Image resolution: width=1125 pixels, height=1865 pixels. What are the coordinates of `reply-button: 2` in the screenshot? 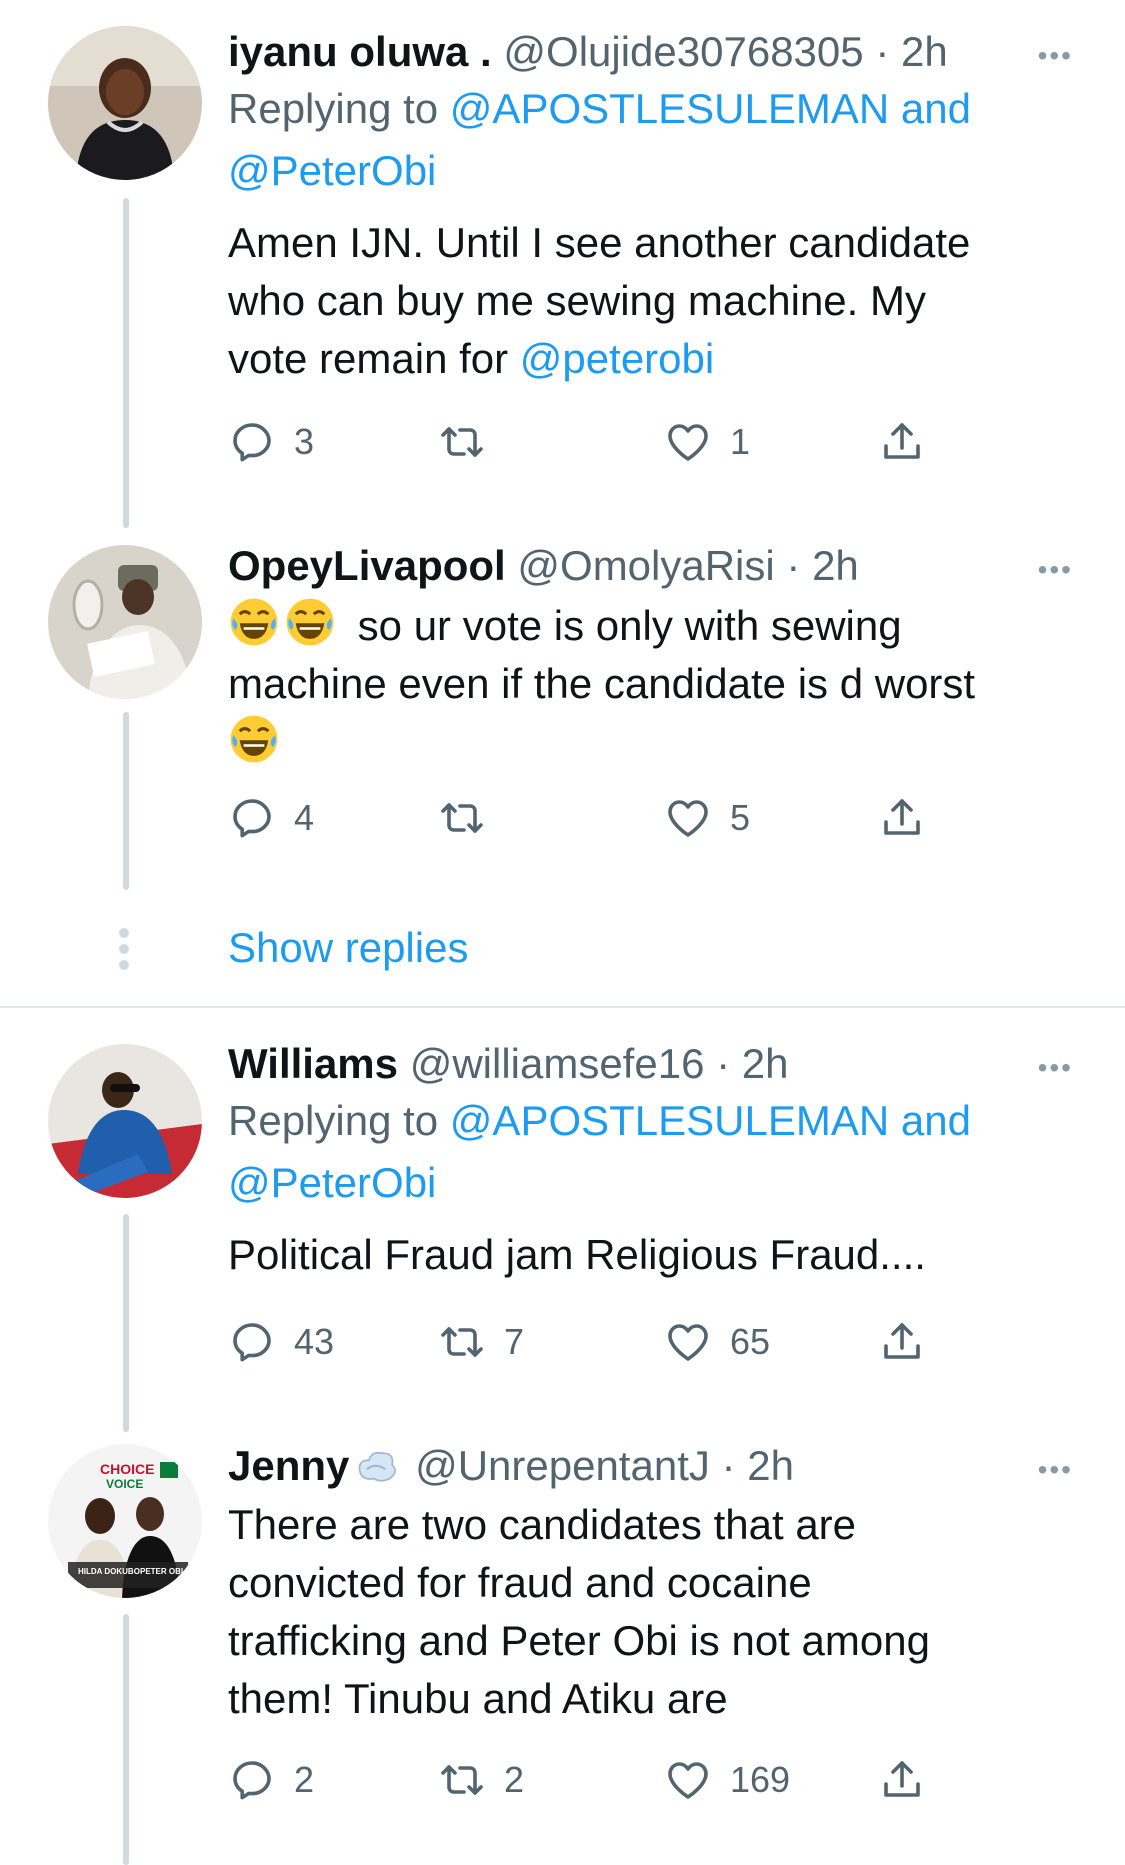 It's located at (271, 1780).